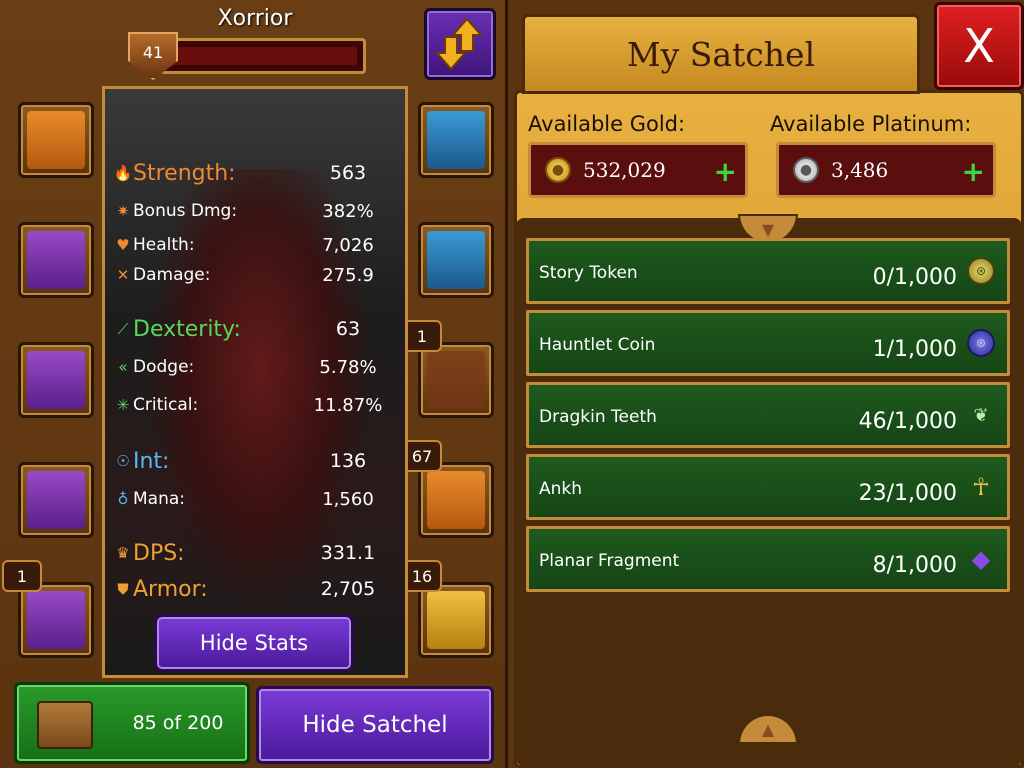 This screenshot has height=768, width=1024. What do you see at coordinates (597, 345) in the screenshot?
I see `item-name: Hauntlet Coin` at bounding box center [597, 345].